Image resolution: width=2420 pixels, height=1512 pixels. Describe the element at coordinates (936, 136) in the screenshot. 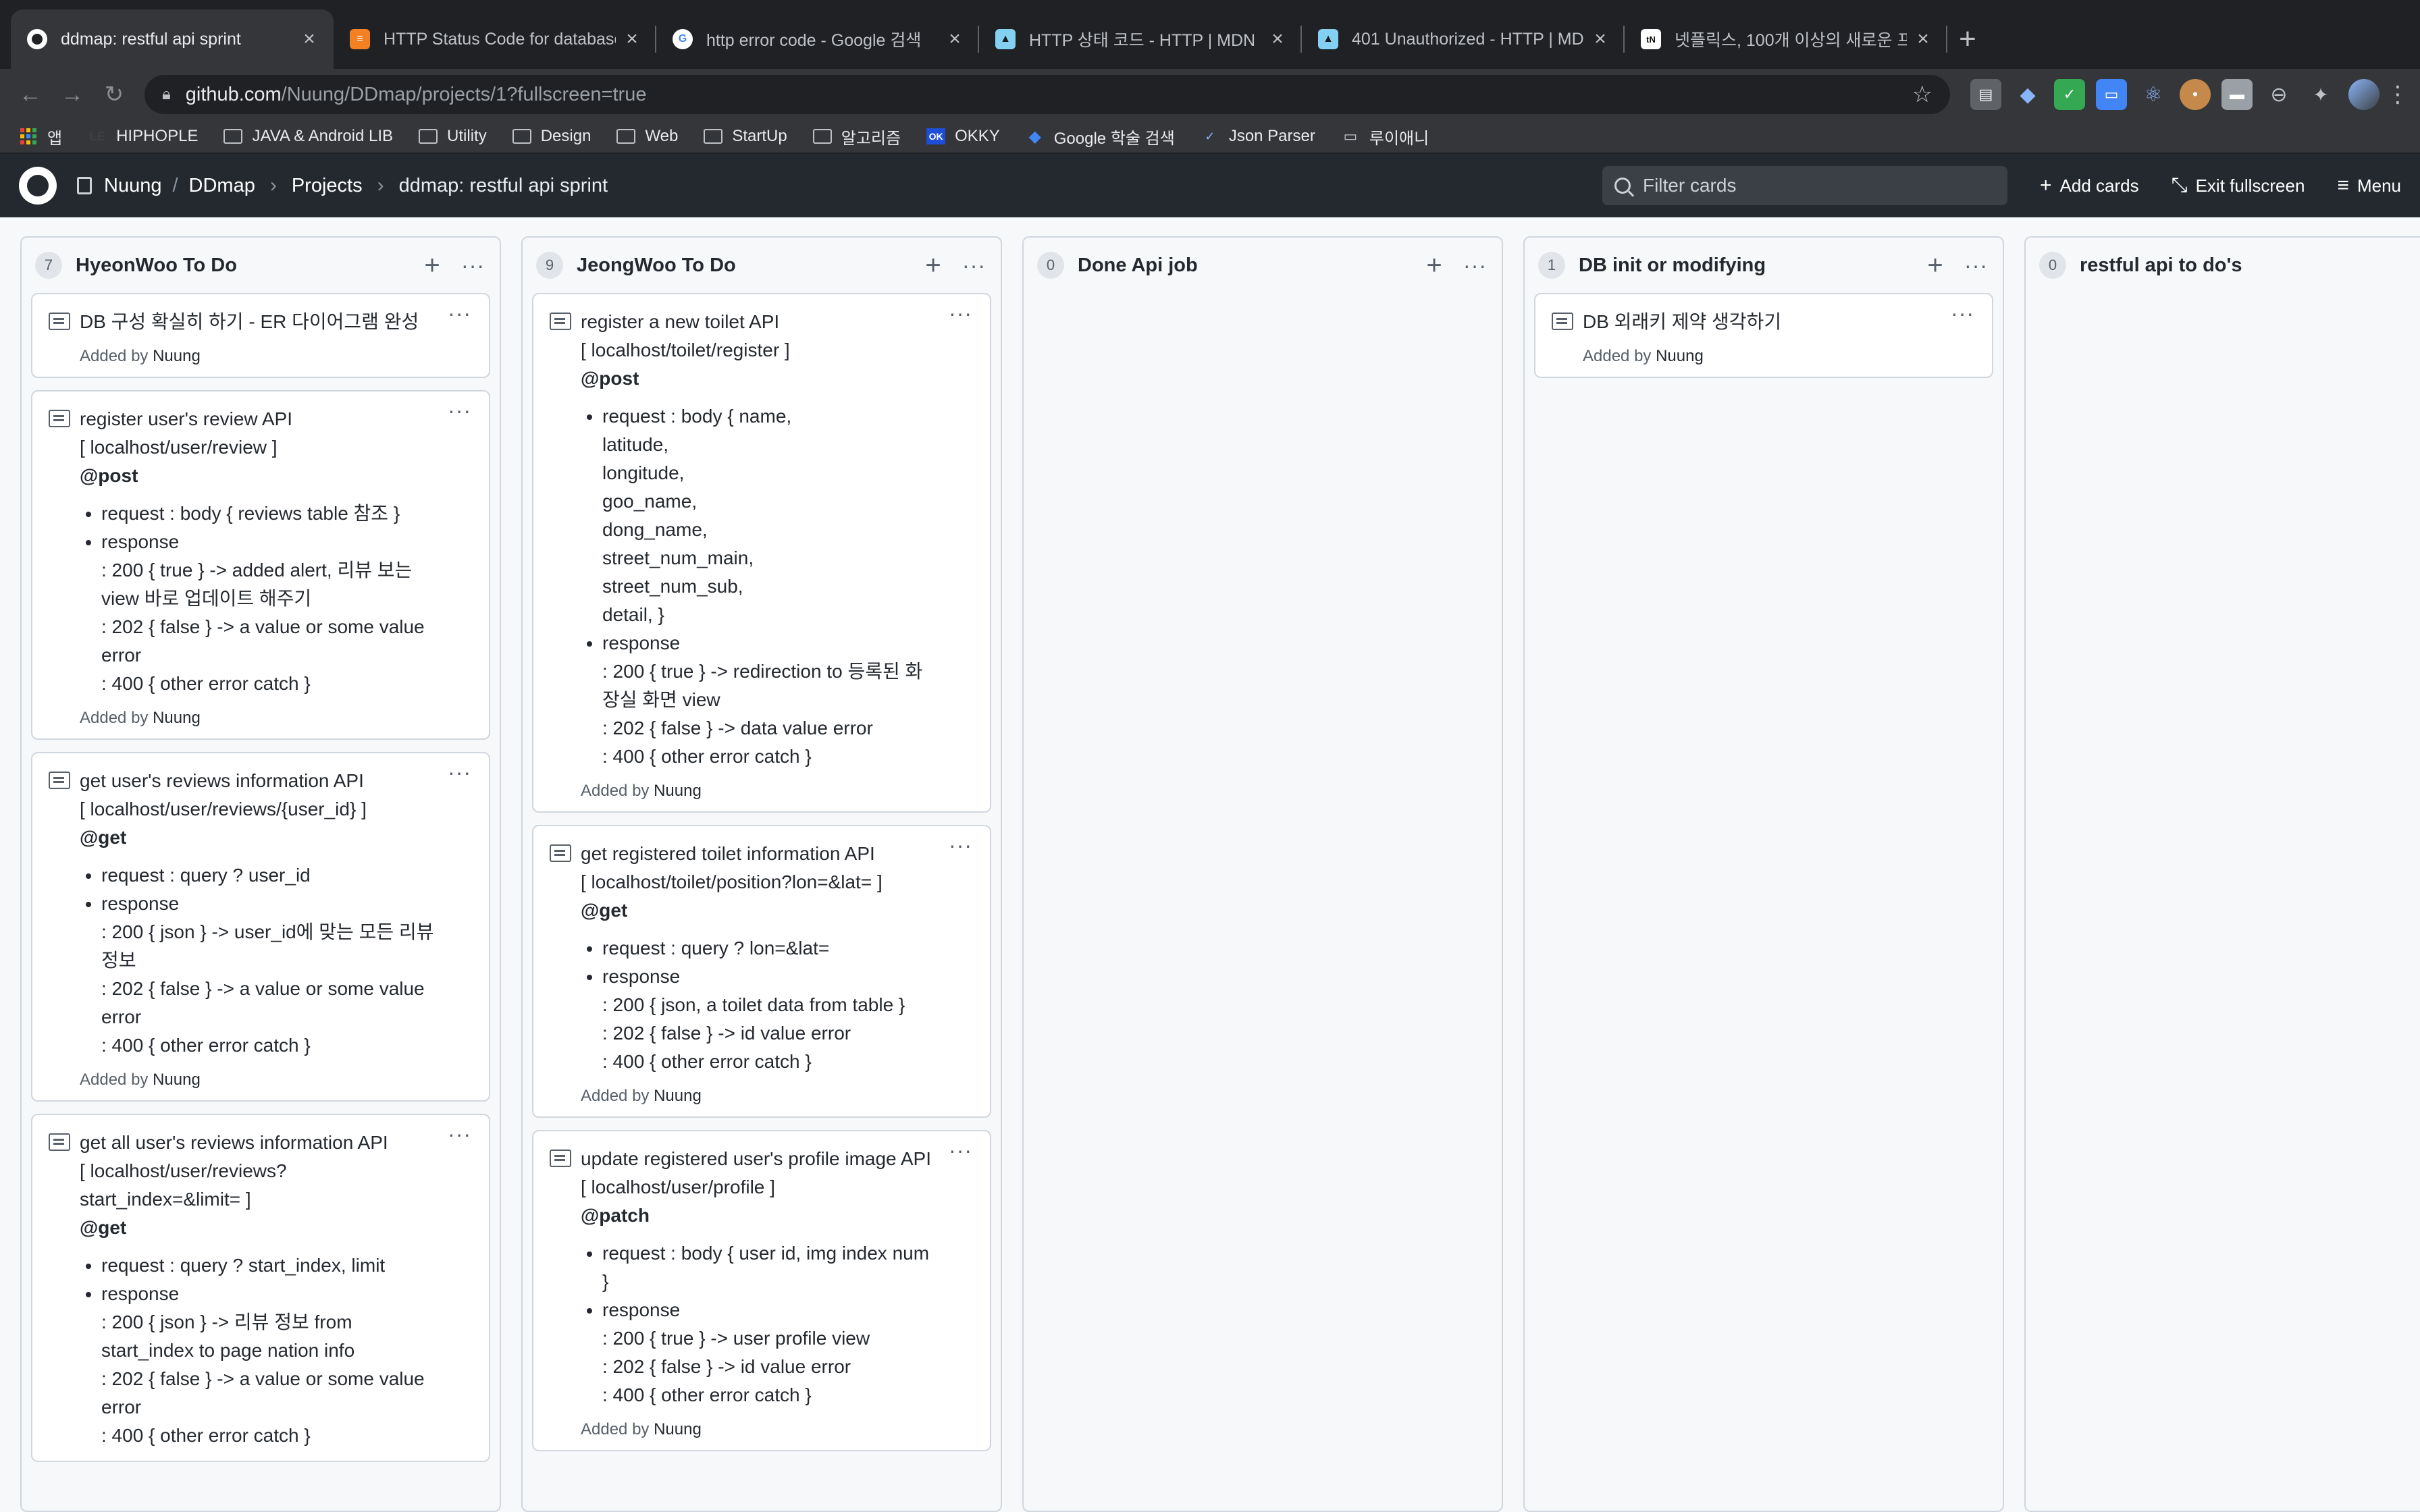

I see `okky-icon: OK` at that location.